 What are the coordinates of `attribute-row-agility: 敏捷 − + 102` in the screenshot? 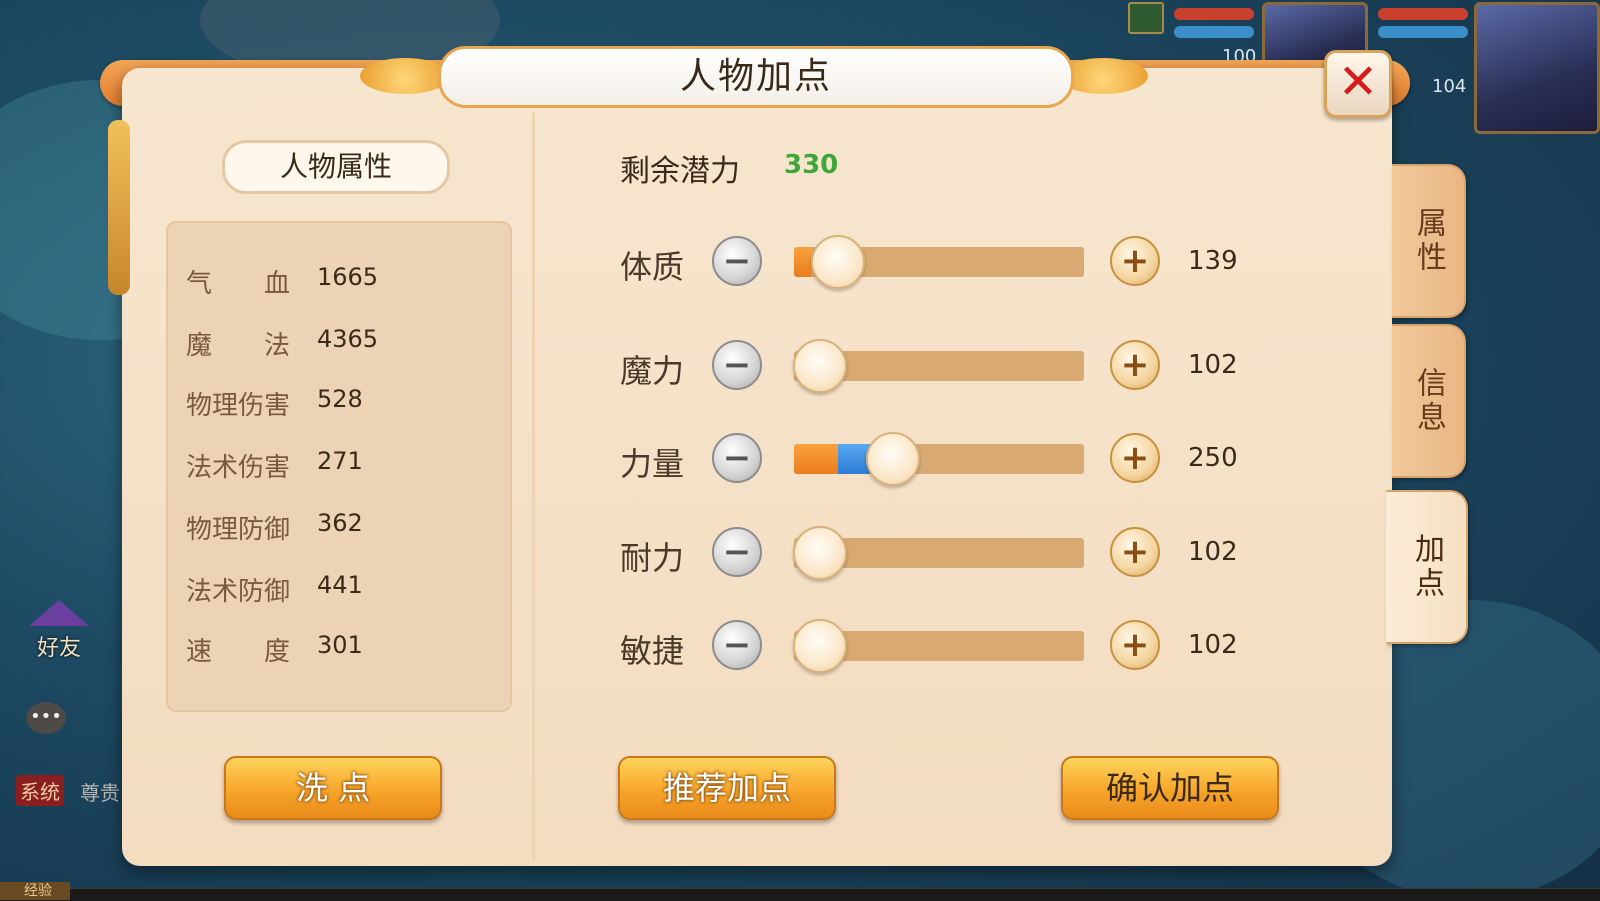 It's located at (950, 646).